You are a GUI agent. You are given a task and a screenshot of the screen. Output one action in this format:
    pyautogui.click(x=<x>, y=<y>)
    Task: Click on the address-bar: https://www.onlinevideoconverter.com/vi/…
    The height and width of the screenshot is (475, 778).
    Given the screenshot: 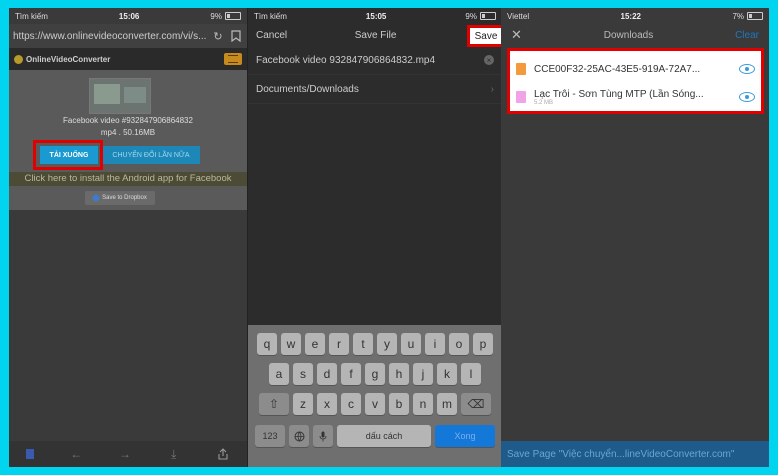 What is the action you would take?
    pyautogui.click(x=128, y=36)
    